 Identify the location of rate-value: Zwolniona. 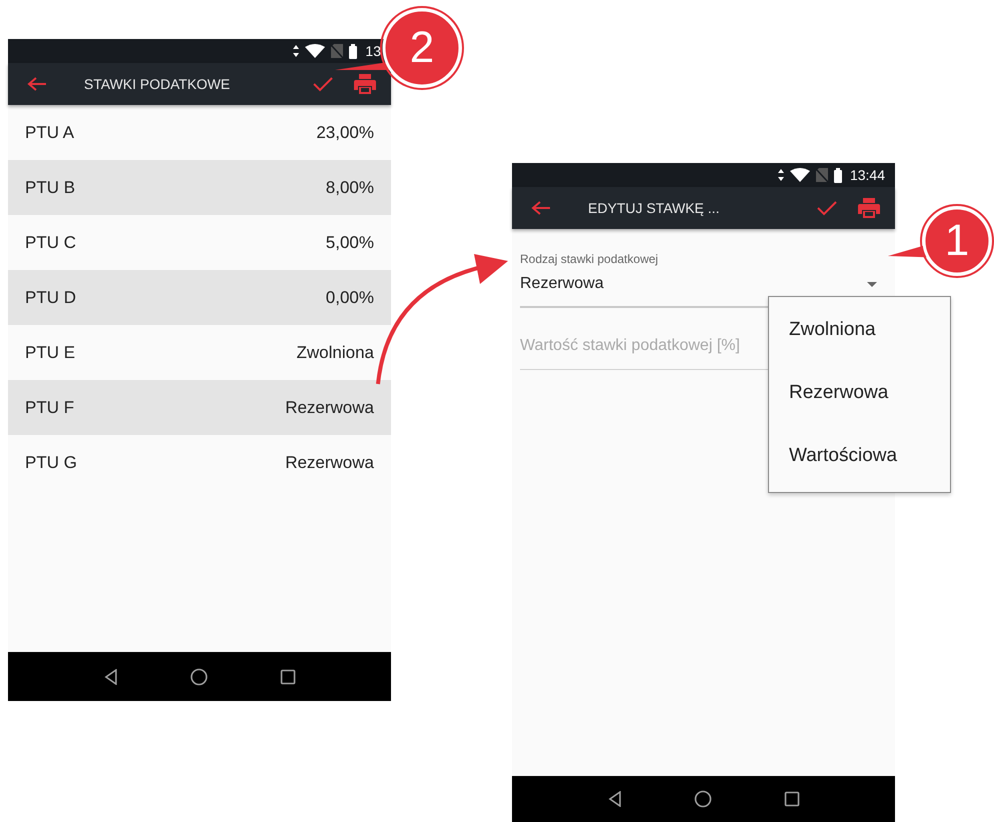
(335, 353).